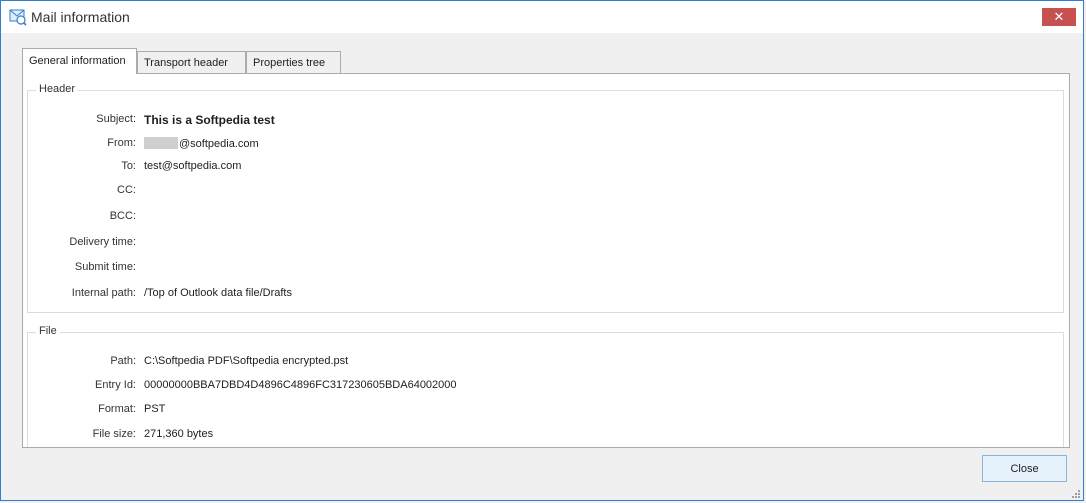  What do you see at coordinates (105, 267) in the screenshot?
I see `submit-time-label: Submit time:` at bounding box center [105, 267].